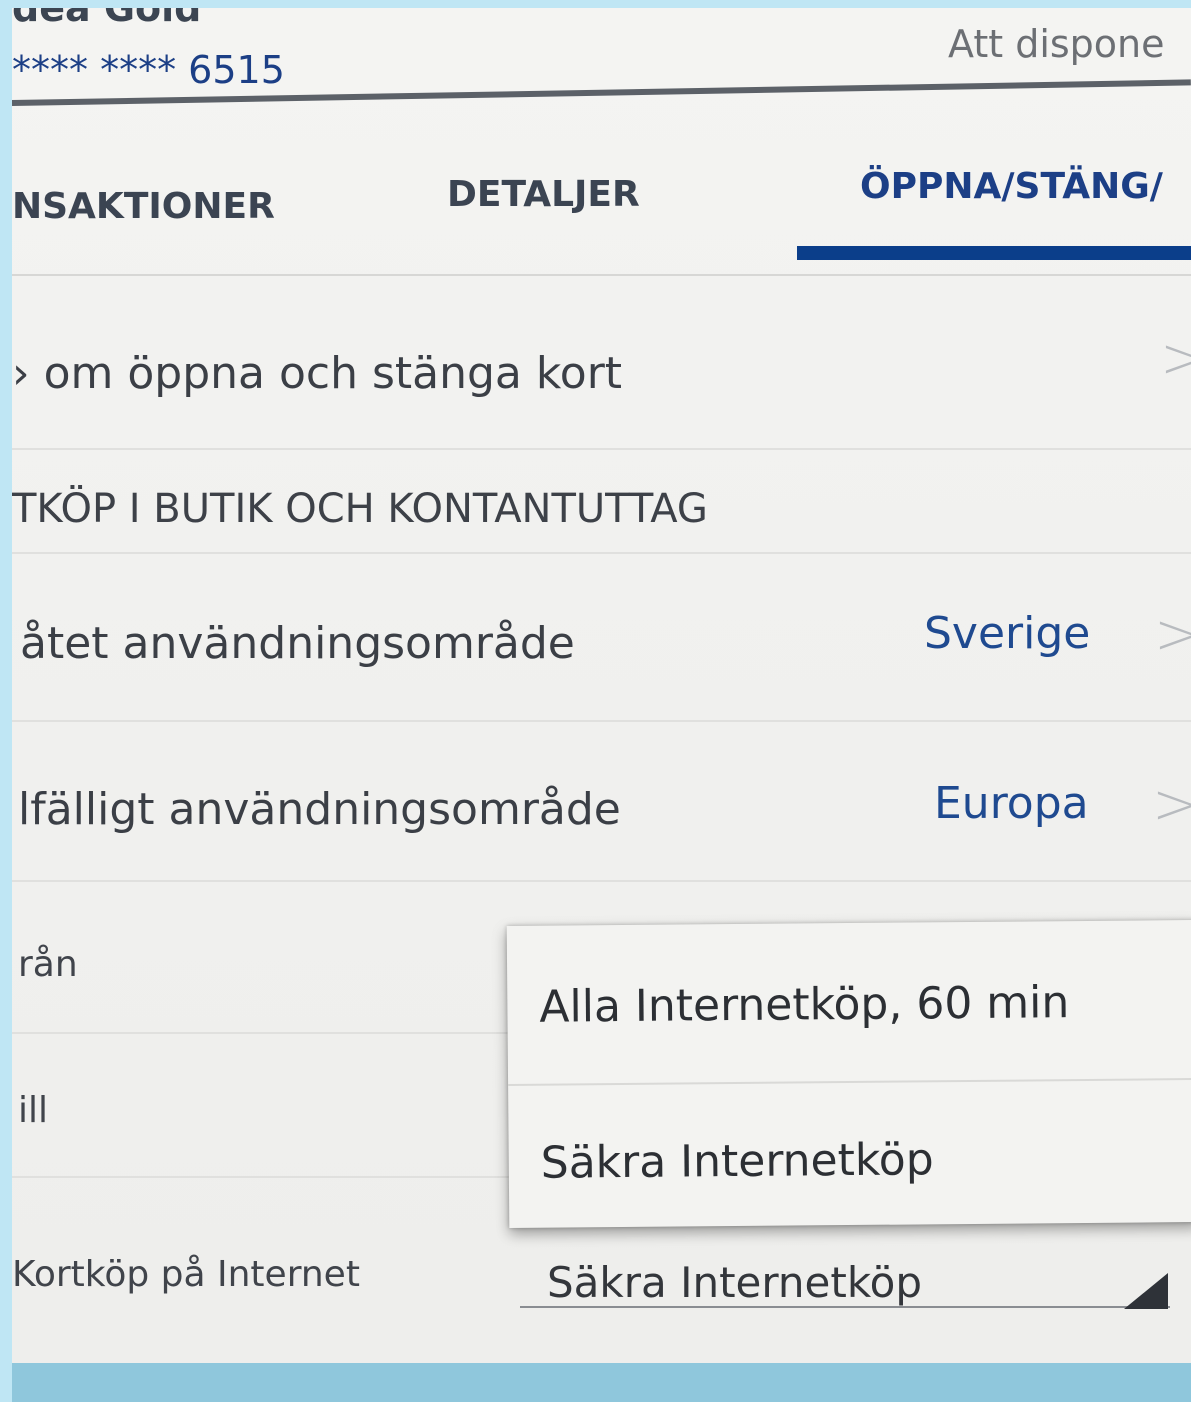  I want to click on dropdown-divider, so click(849, 1082).